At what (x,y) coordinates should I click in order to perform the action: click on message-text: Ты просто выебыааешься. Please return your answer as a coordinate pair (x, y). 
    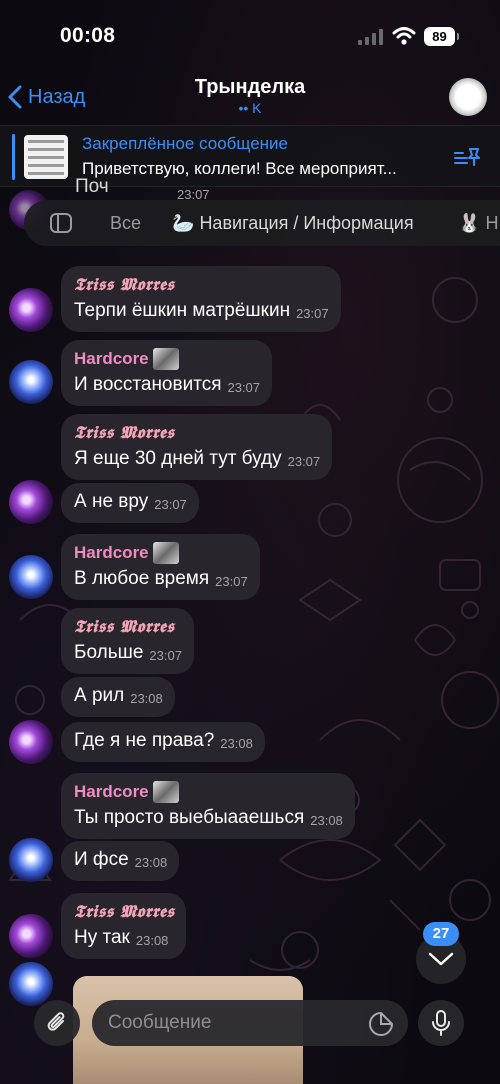
    Looking at the image, I should click on (189, 817).